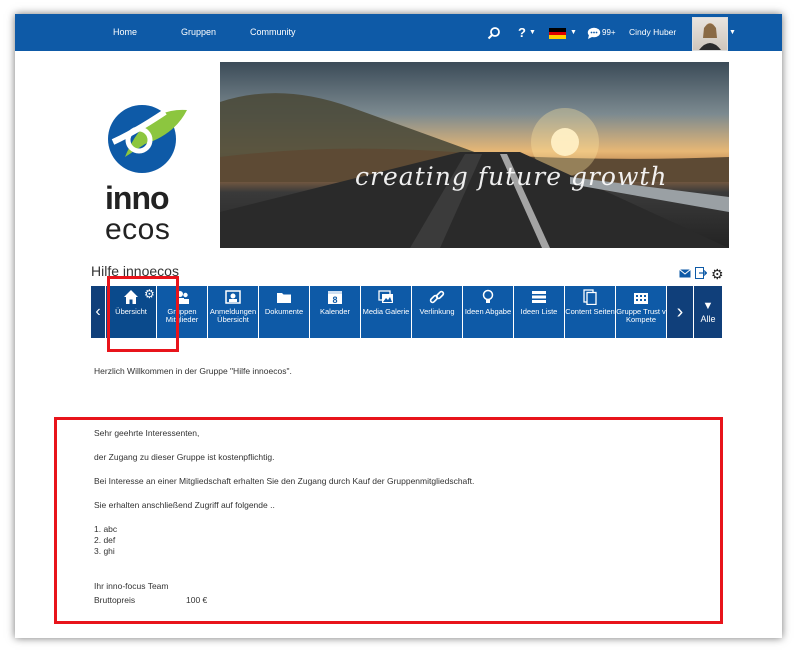  I want to click on tab-anmeldungen-uebersicht: Anmeldungen Übersicht, so click(233, 312).